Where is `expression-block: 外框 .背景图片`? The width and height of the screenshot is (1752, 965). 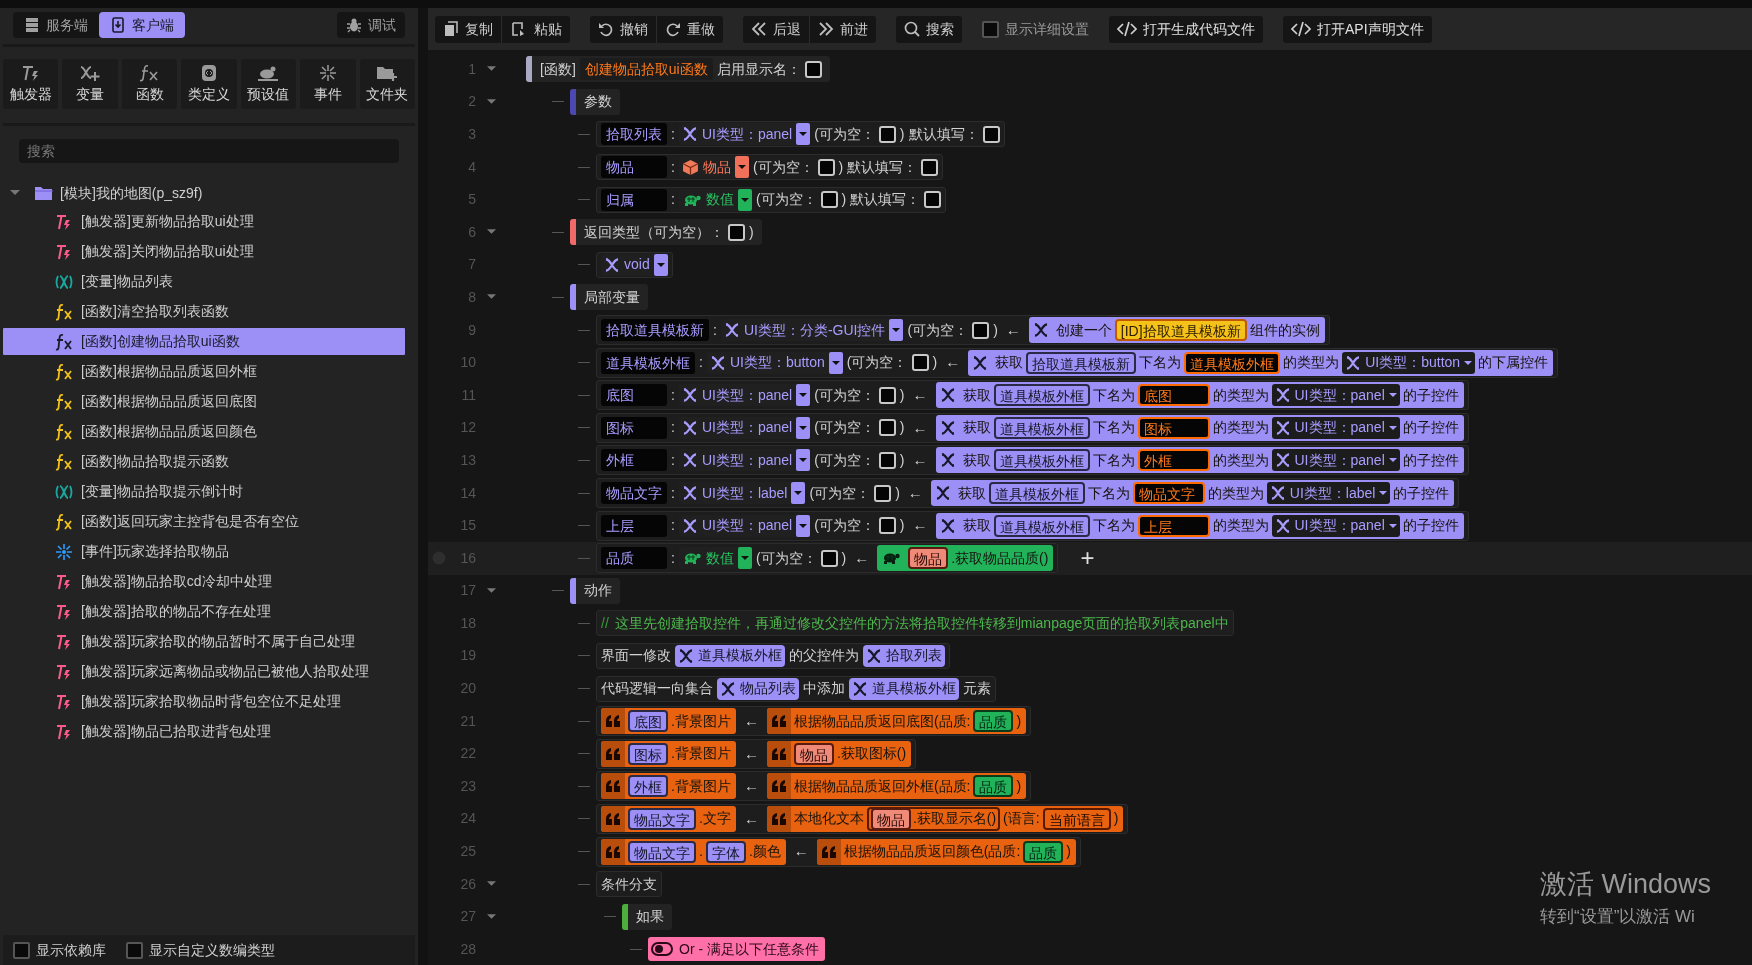 expression-block: 外框 .背景图片 is located at coordinates (668, 786).